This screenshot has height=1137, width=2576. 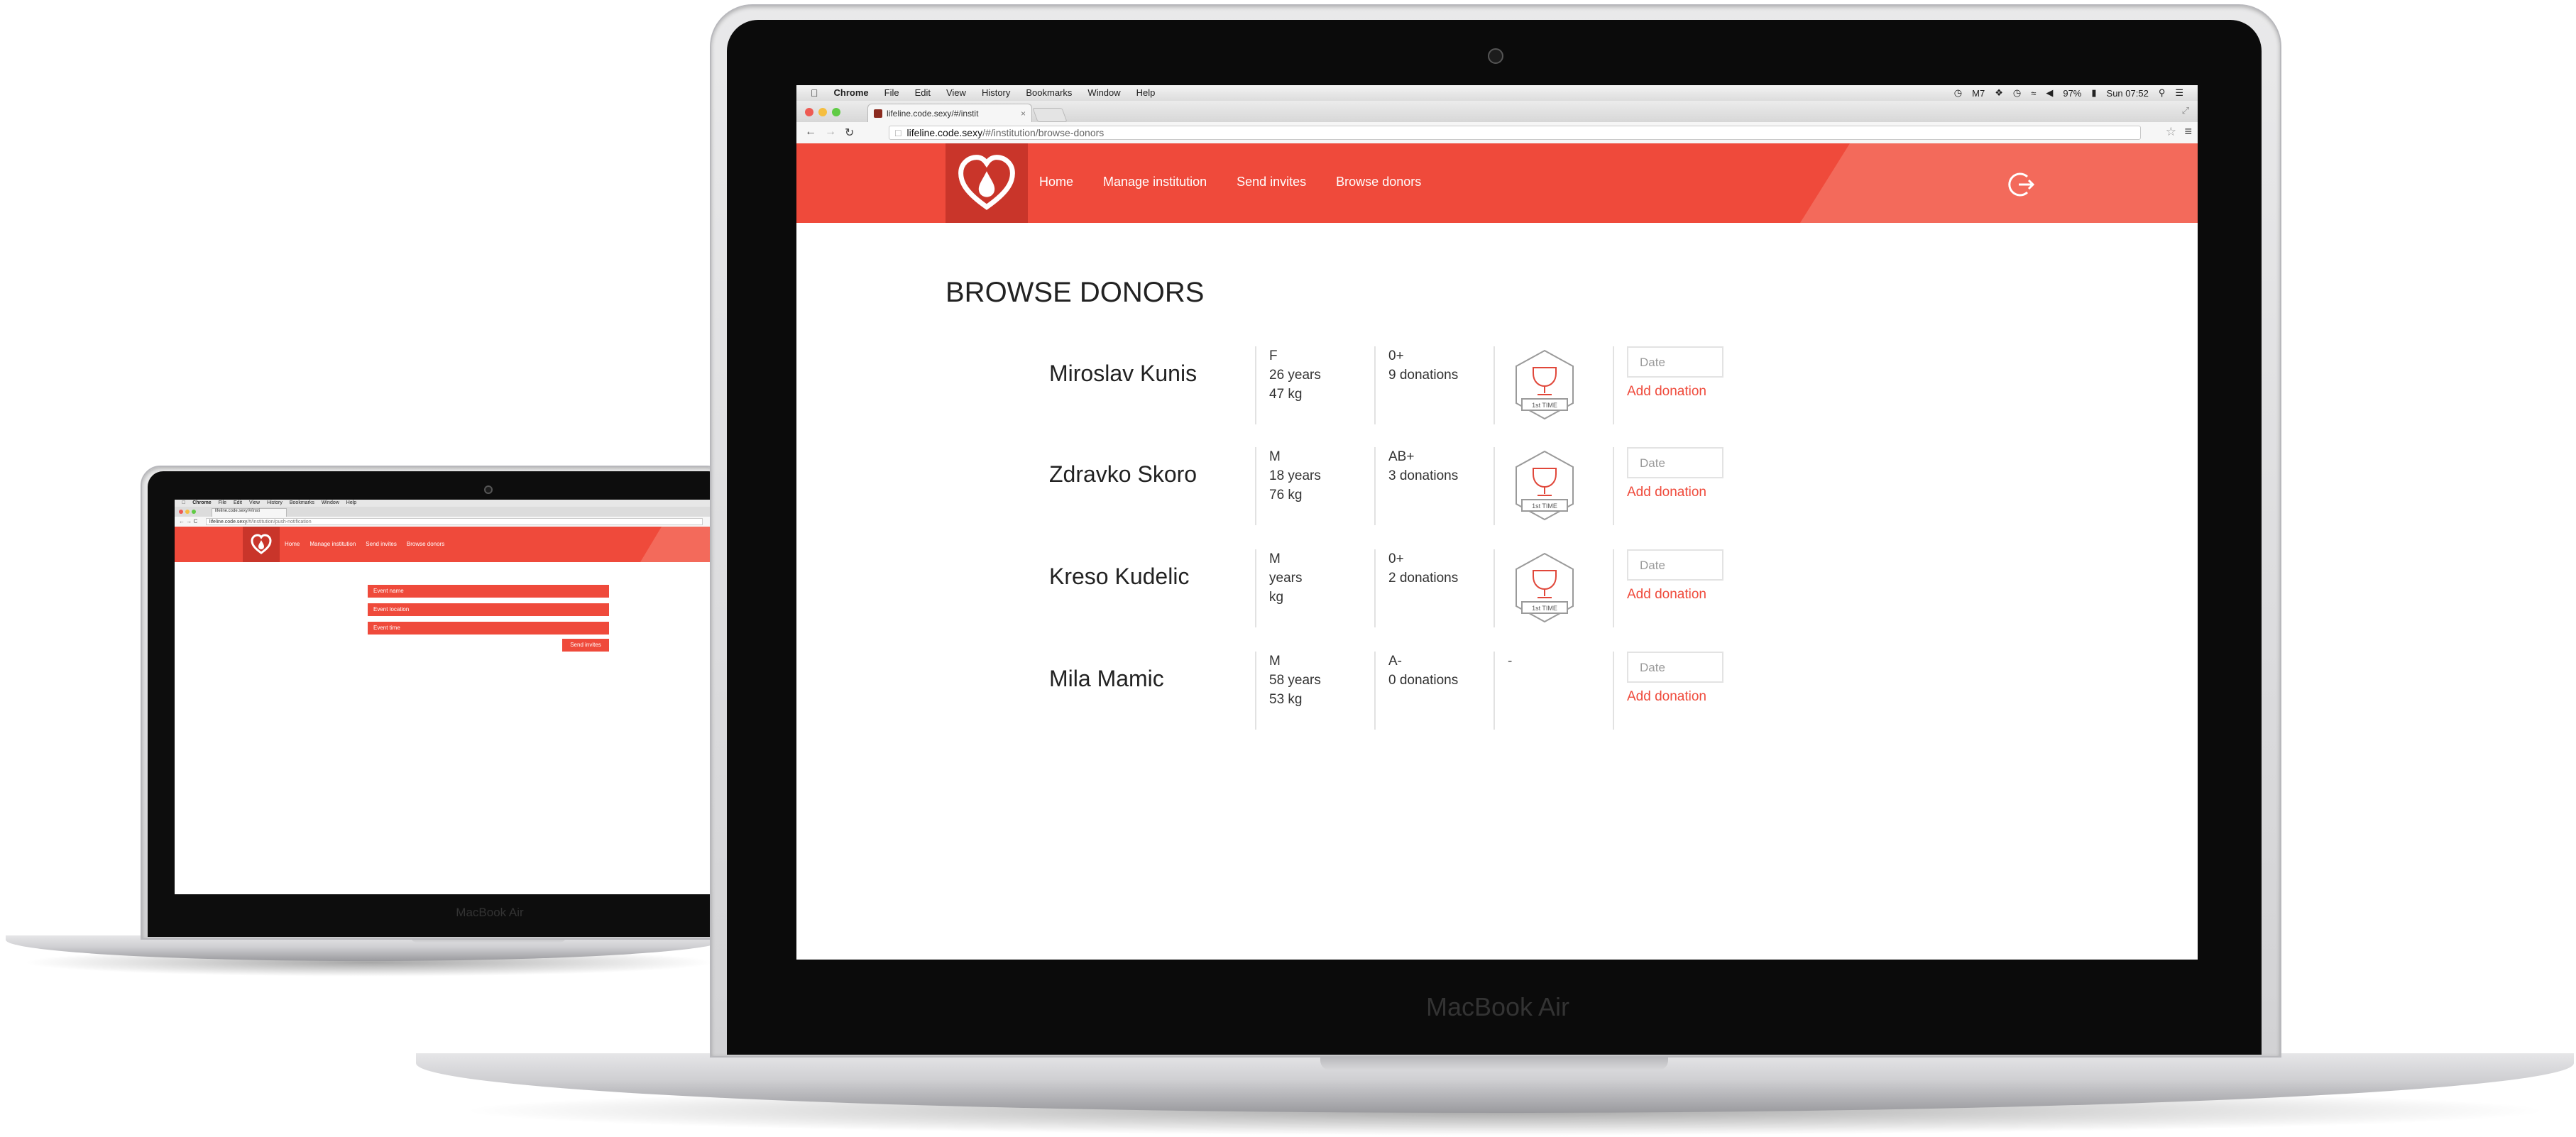 What do you see at coordinates (488, 628) in the screenshot?
I see `event-time-field: Event time` at bounding box center [488, 628].